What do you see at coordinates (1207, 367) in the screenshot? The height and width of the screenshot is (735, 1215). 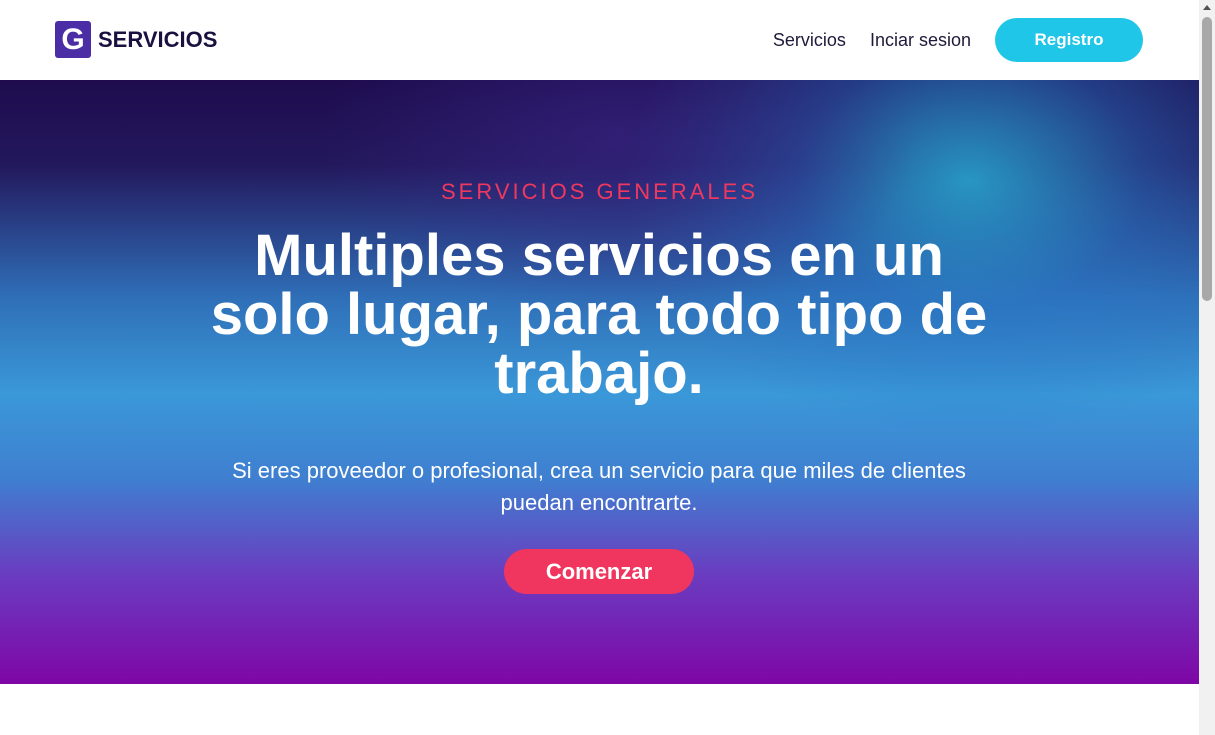 I see `vertical-scrollbar` at bounding box center [1207, 367].